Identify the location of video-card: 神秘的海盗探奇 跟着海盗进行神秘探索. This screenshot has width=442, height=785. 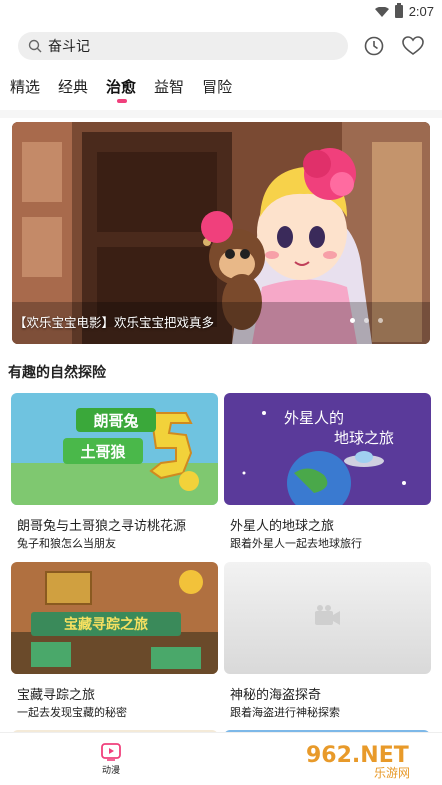
(327, 640).